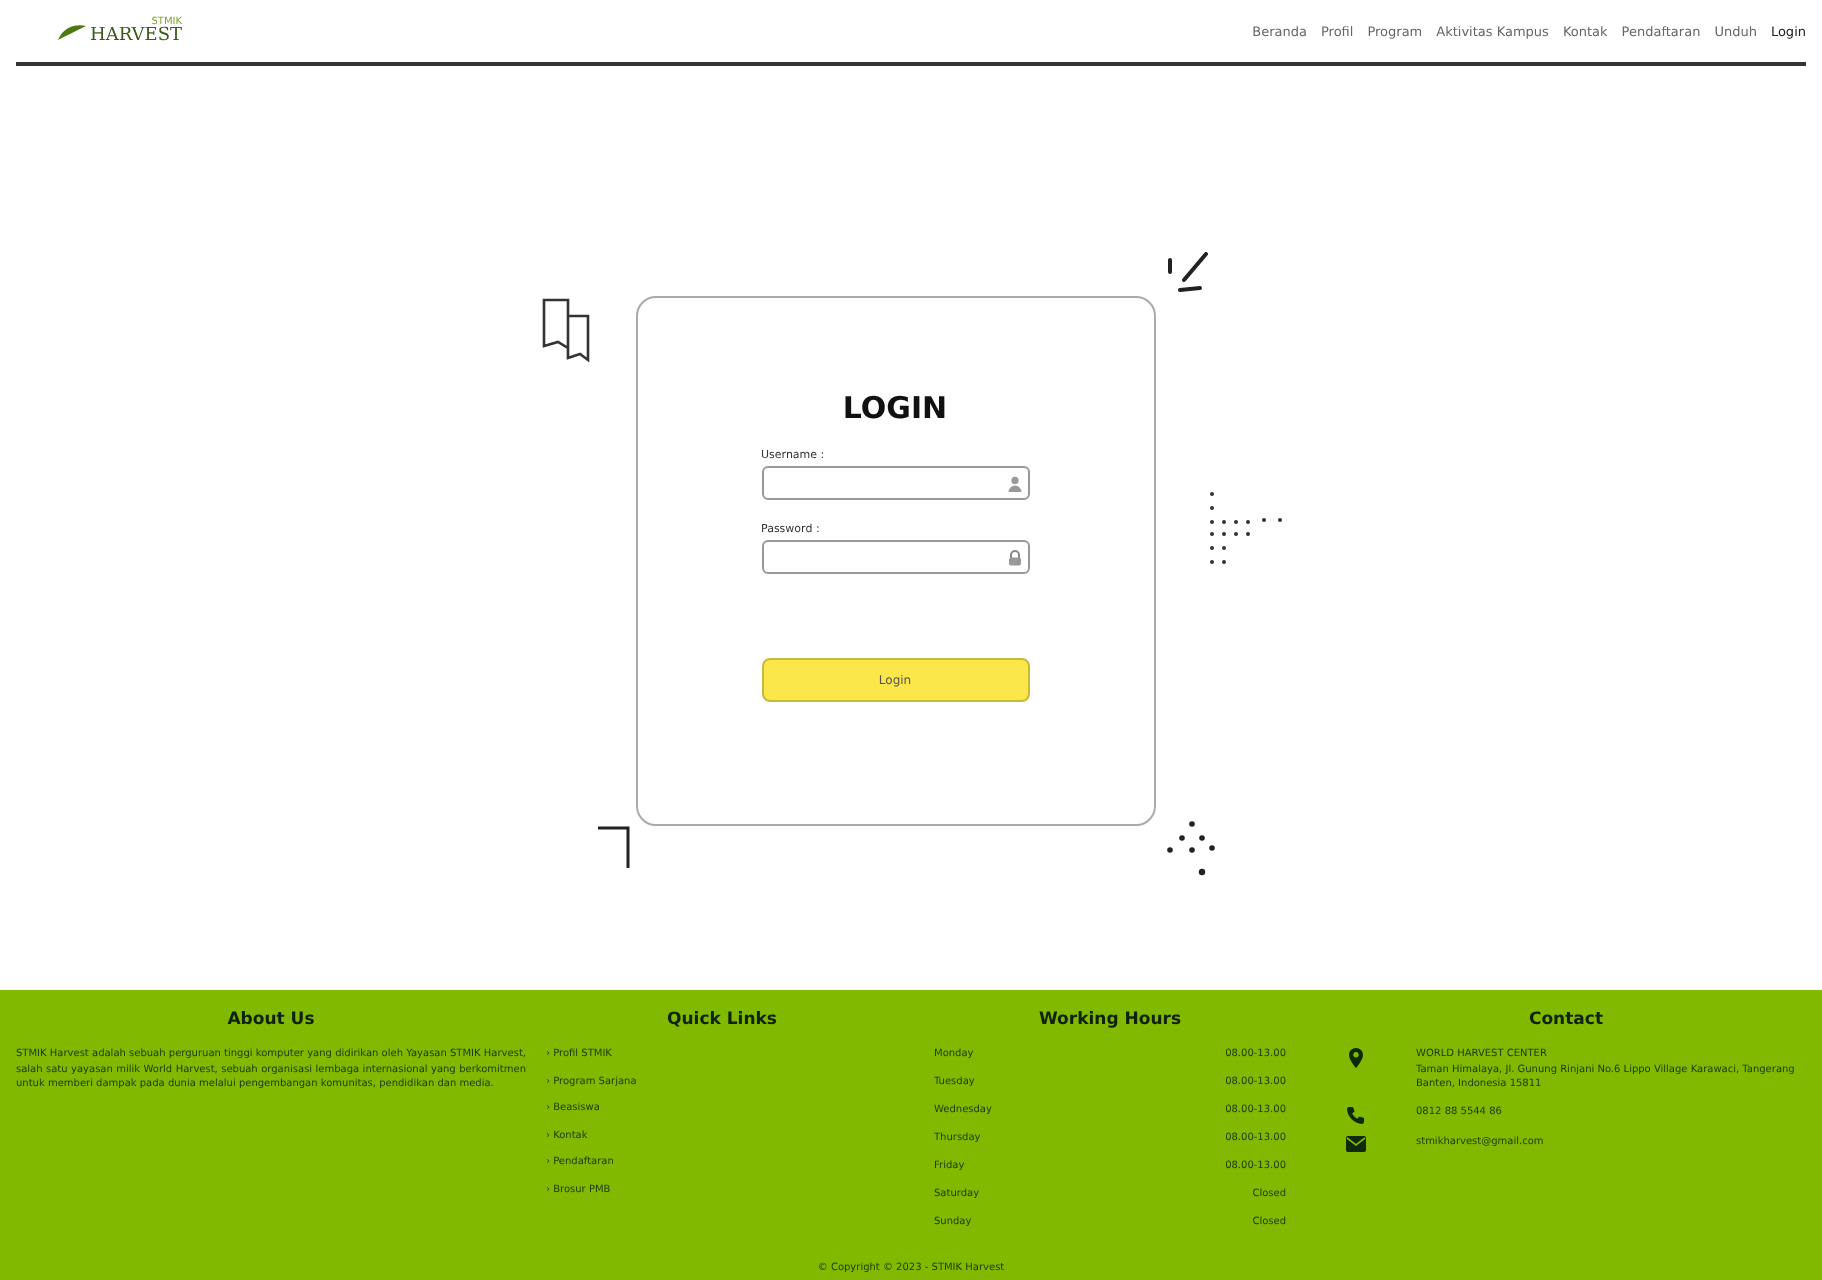 Image resolution: width=1822 pixels, height=1280 pixels. Describe the element at coordinates (1014, 483) in the screenshot. I see `user-icon` at that location.